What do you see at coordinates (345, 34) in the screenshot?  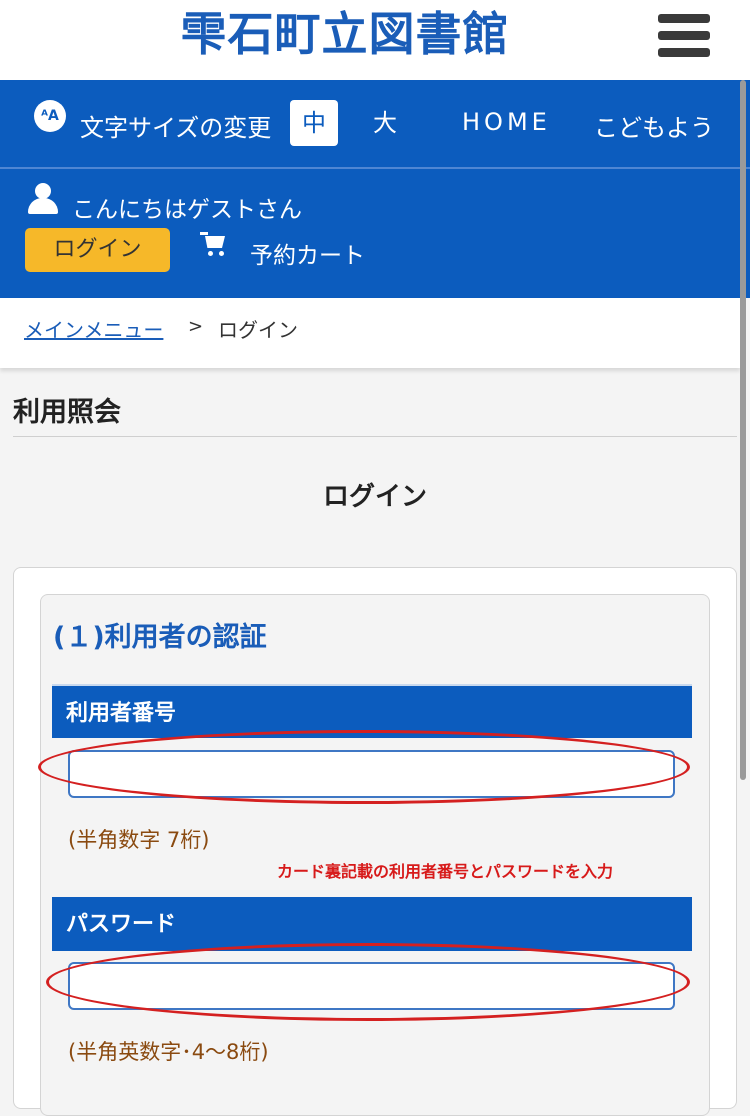 I see `site-title: 雫石町立図書館` at bounding box center [345, 34].